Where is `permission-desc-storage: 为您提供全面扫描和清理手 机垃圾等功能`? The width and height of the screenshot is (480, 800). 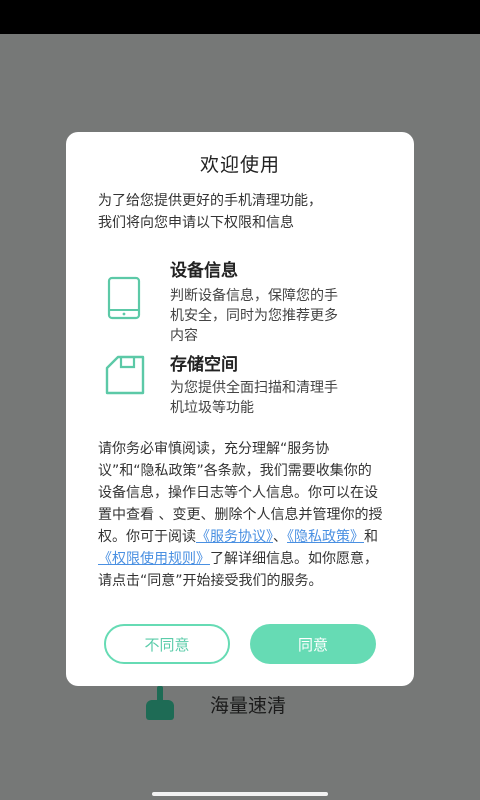
permission-desc-storage: 为您提供全面扫描和清理手 机垃圾等功能 is located at coordinates (275, 398).